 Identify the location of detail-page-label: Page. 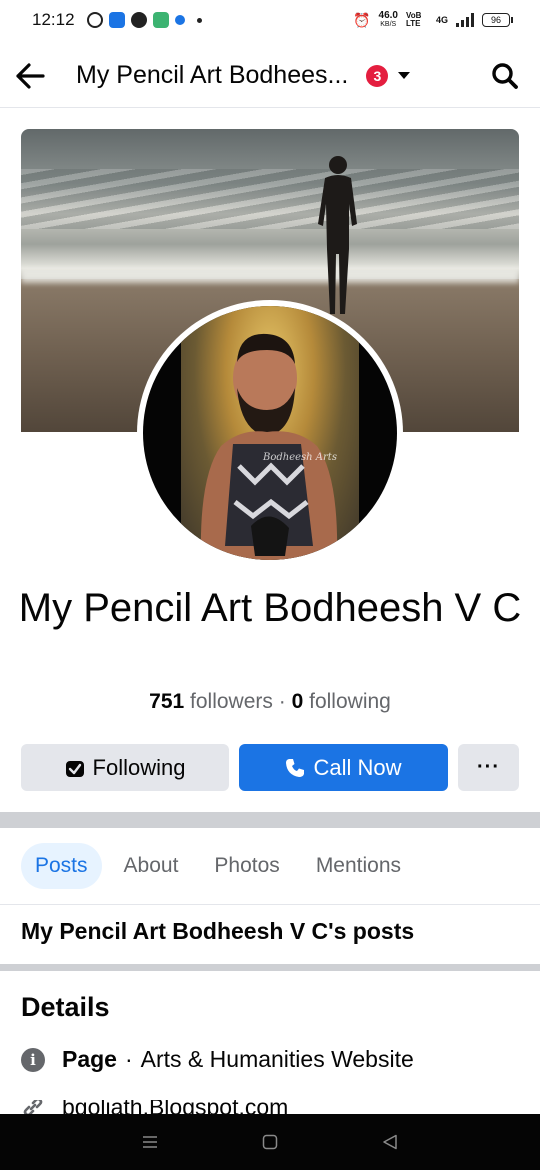
(89, 1059).